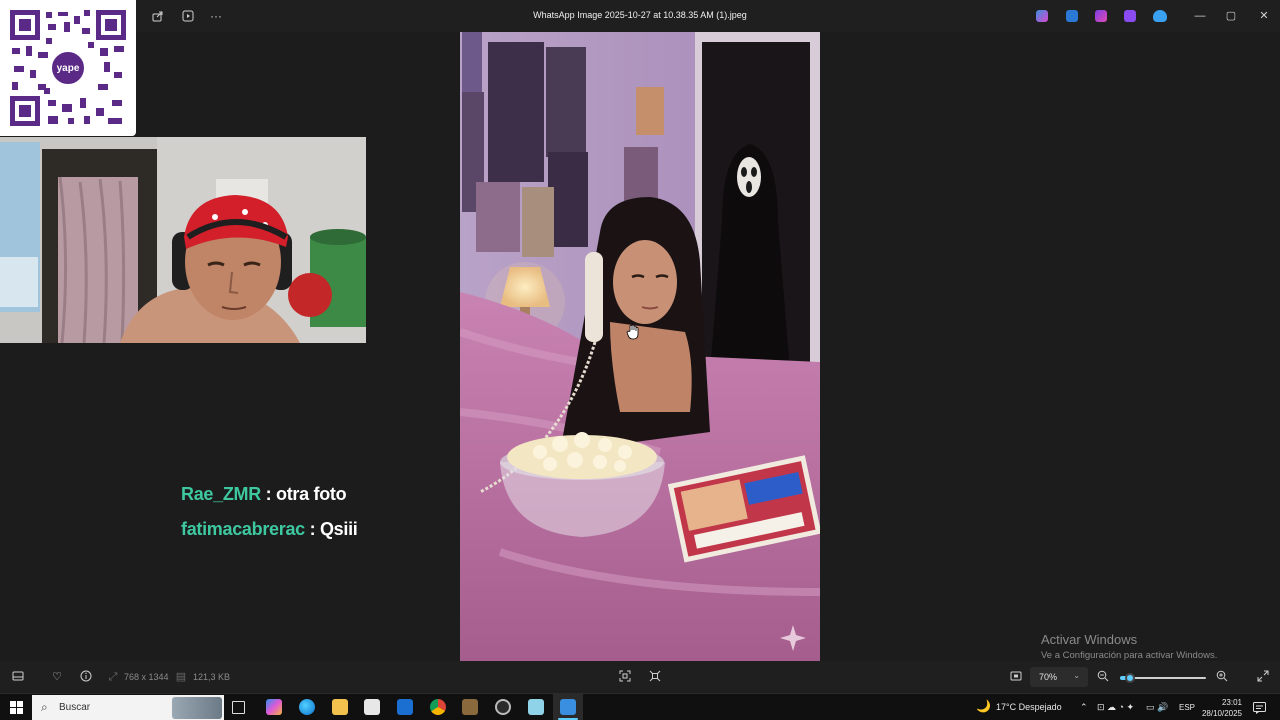  What do you see at coordinates (640, 677) in the screenshot?
I see `viewer-toolbar: ♡ ⤢ 768 x 1344 ▤ 121,3 KB 70% ⌄` at bounding box center [640, 677].